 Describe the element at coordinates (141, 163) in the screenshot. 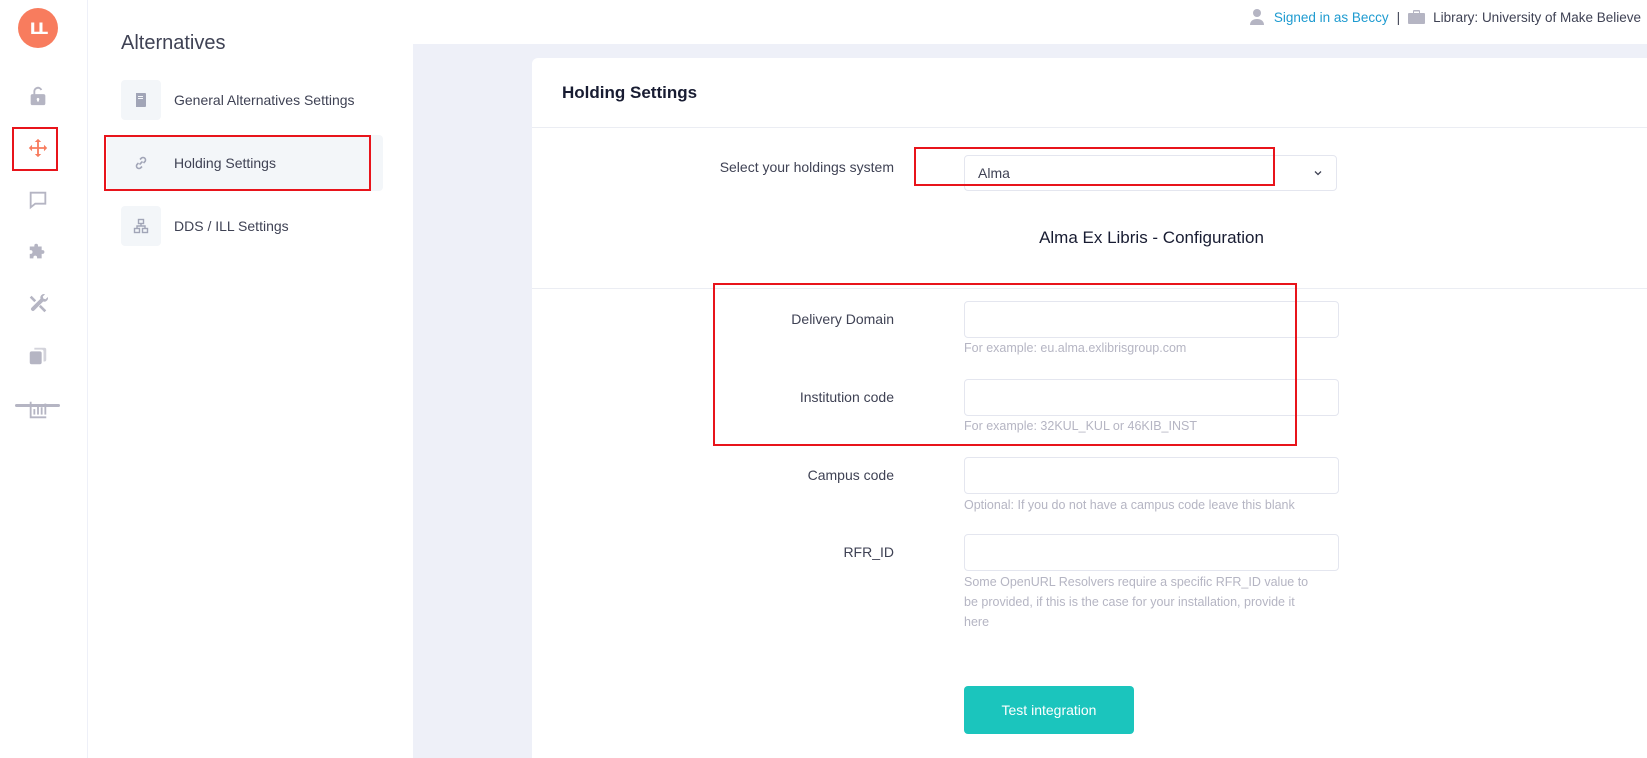

I see `link-icon` at that location.